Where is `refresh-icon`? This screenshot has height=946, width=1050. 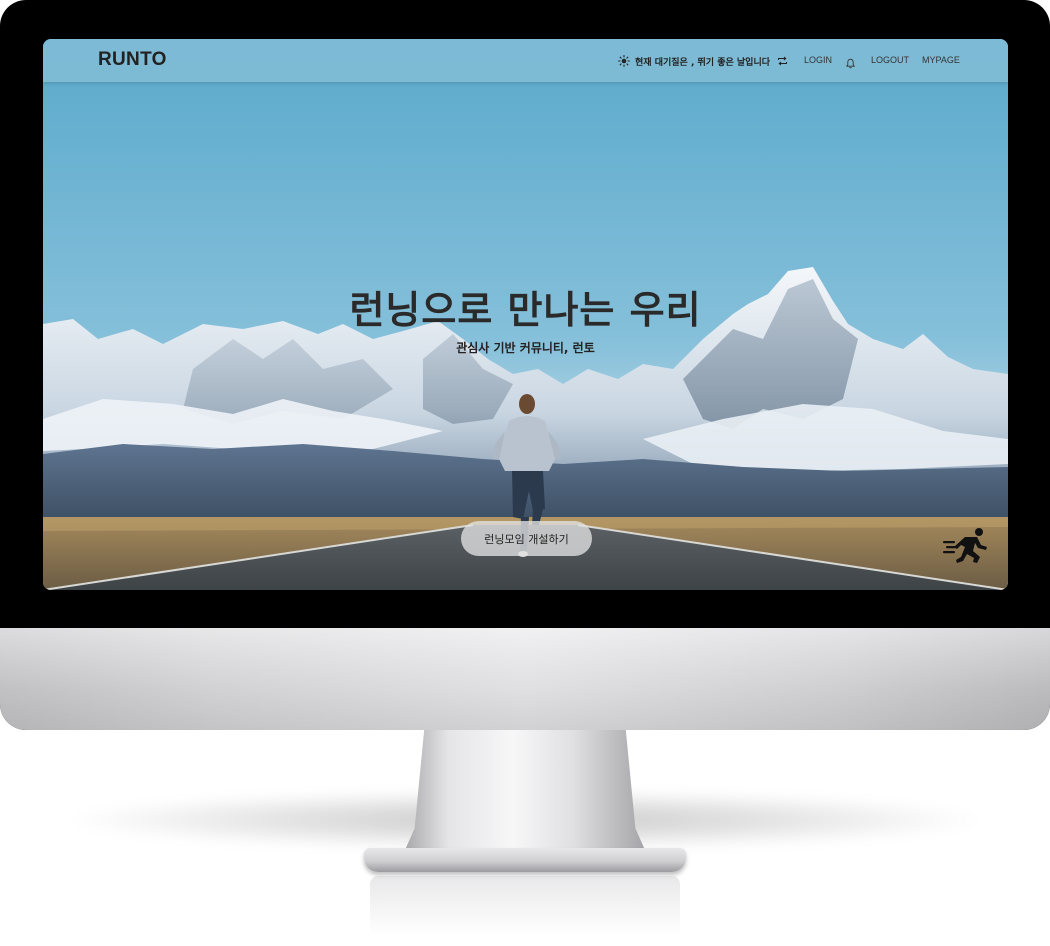
refresh-icon is located at coordinates (782, 61).